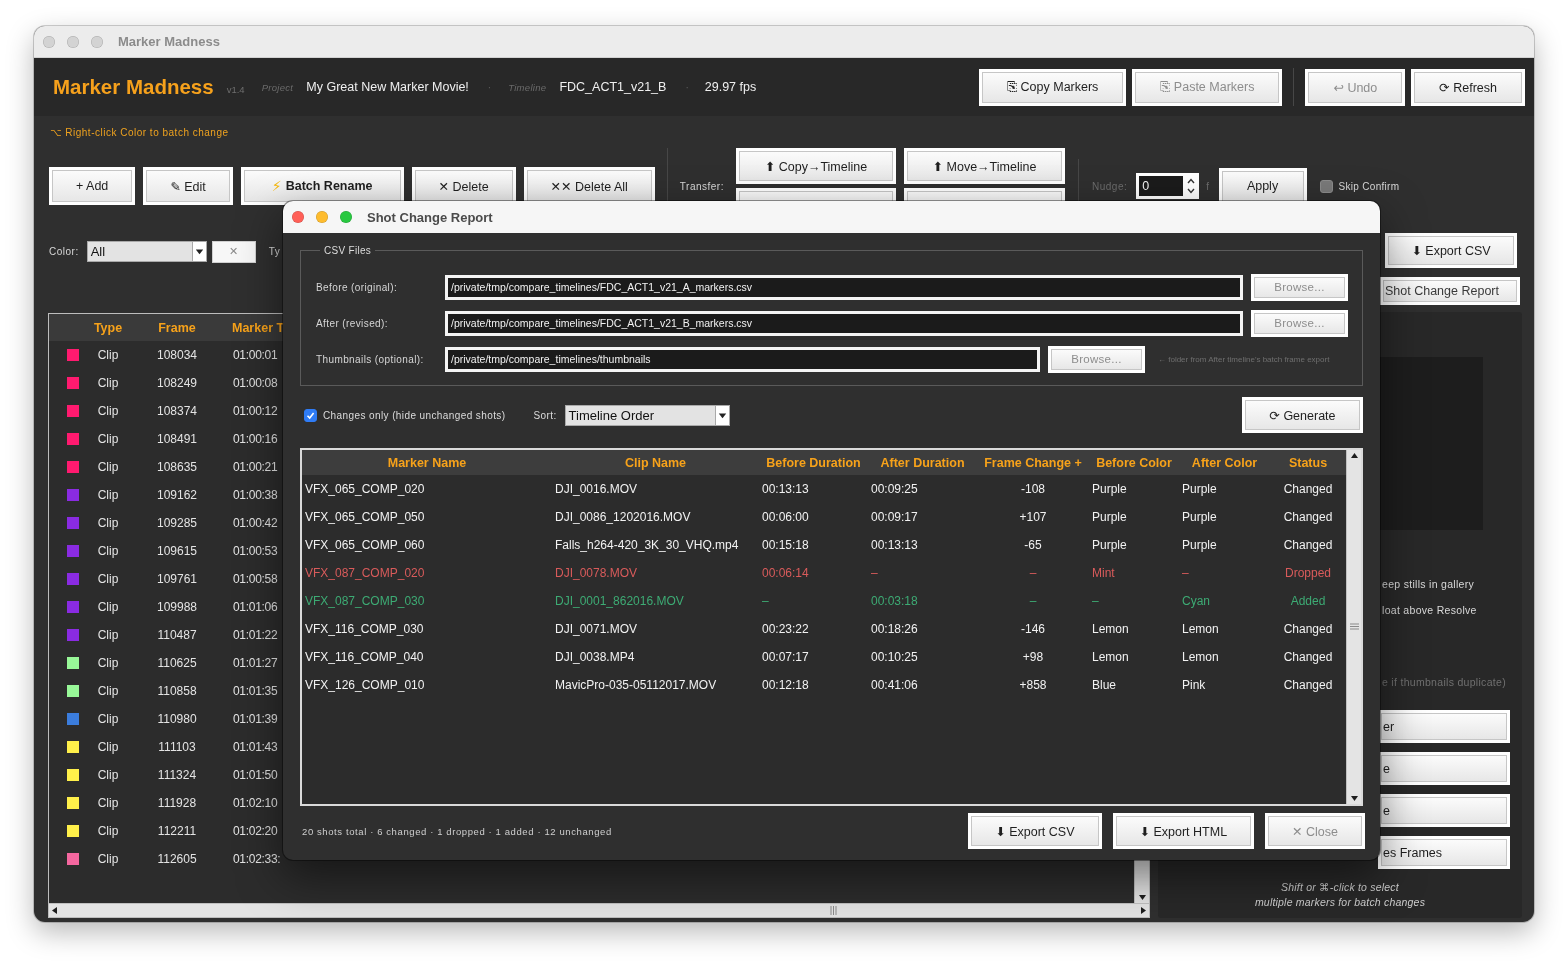 Image resolution: width=1568 pixels, height=965 pixels. What do you see at coordinates (545, 415) in the screenshot?
I see `sort-label: Sort:` at bounding box center [545, 415].